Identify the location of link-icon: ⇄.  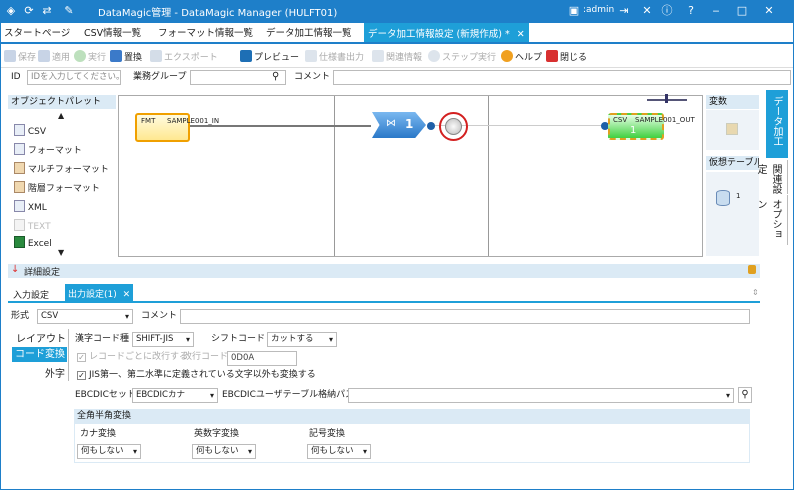
(47, 11).